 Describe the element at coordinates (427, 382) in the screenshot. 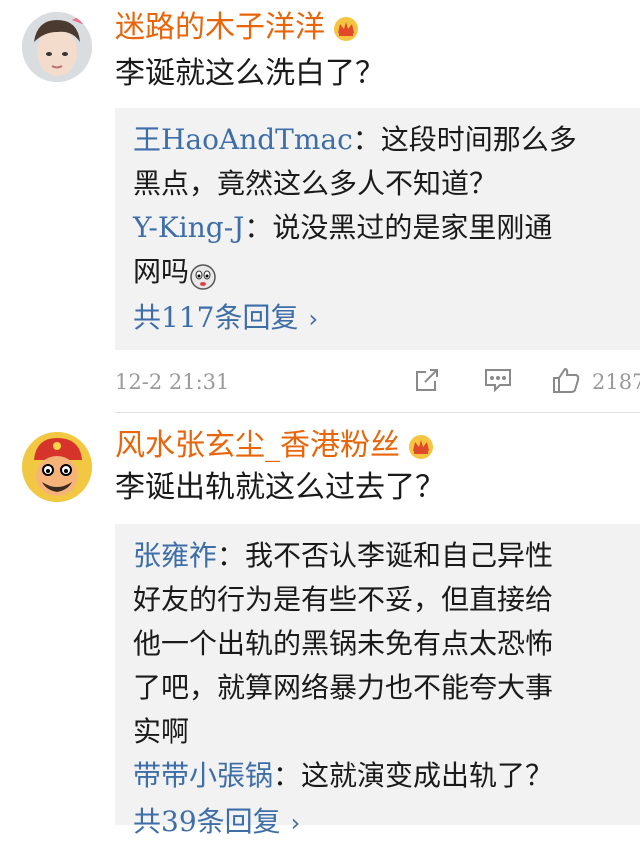

I see `share-icon` at that location.